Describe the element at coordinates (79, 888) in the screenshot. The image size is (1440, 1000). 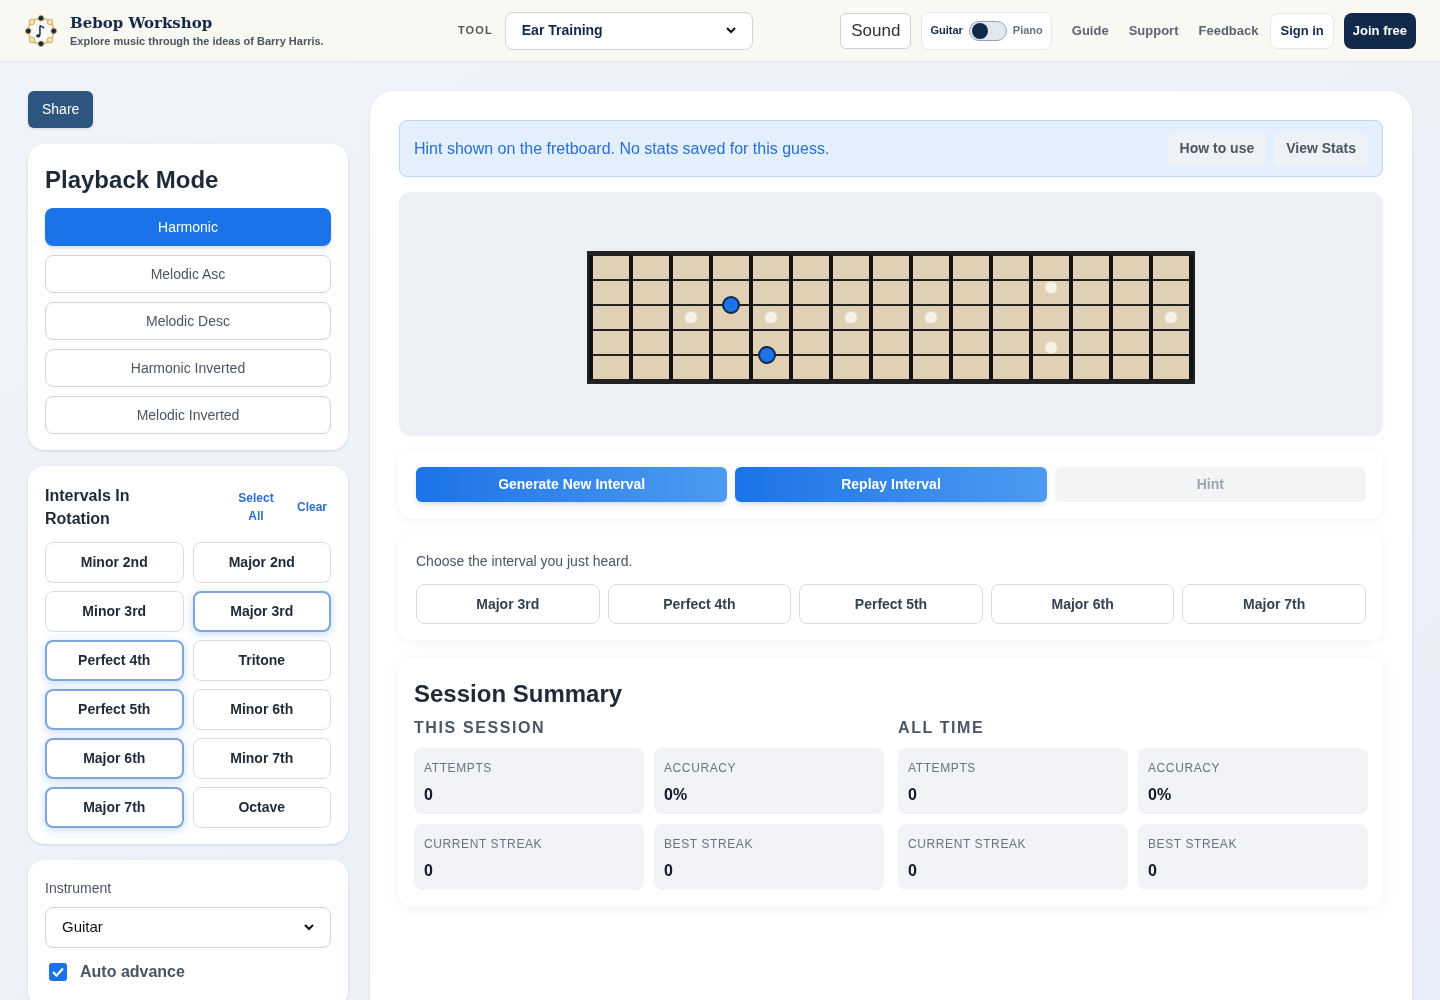
I see `instrument-label: Instrument` at that location.